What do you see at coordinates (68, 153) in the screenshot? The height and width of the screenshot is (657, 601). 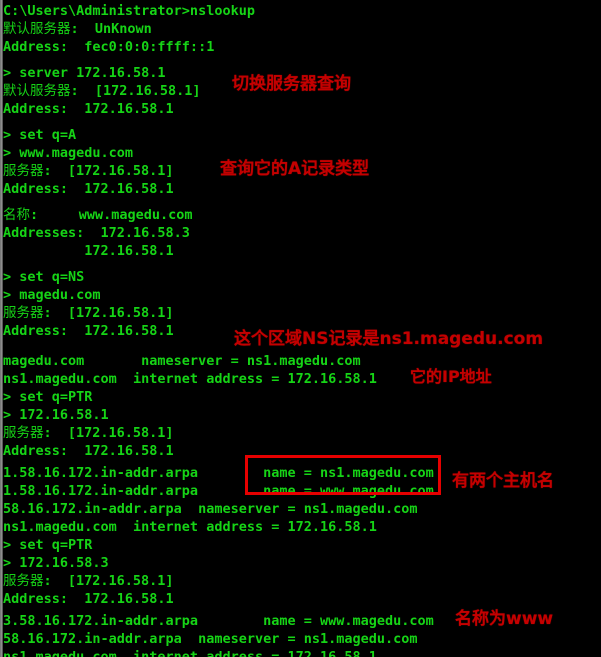 I see `console-line: > www.magedu.com` at bounding box center [68, 153].